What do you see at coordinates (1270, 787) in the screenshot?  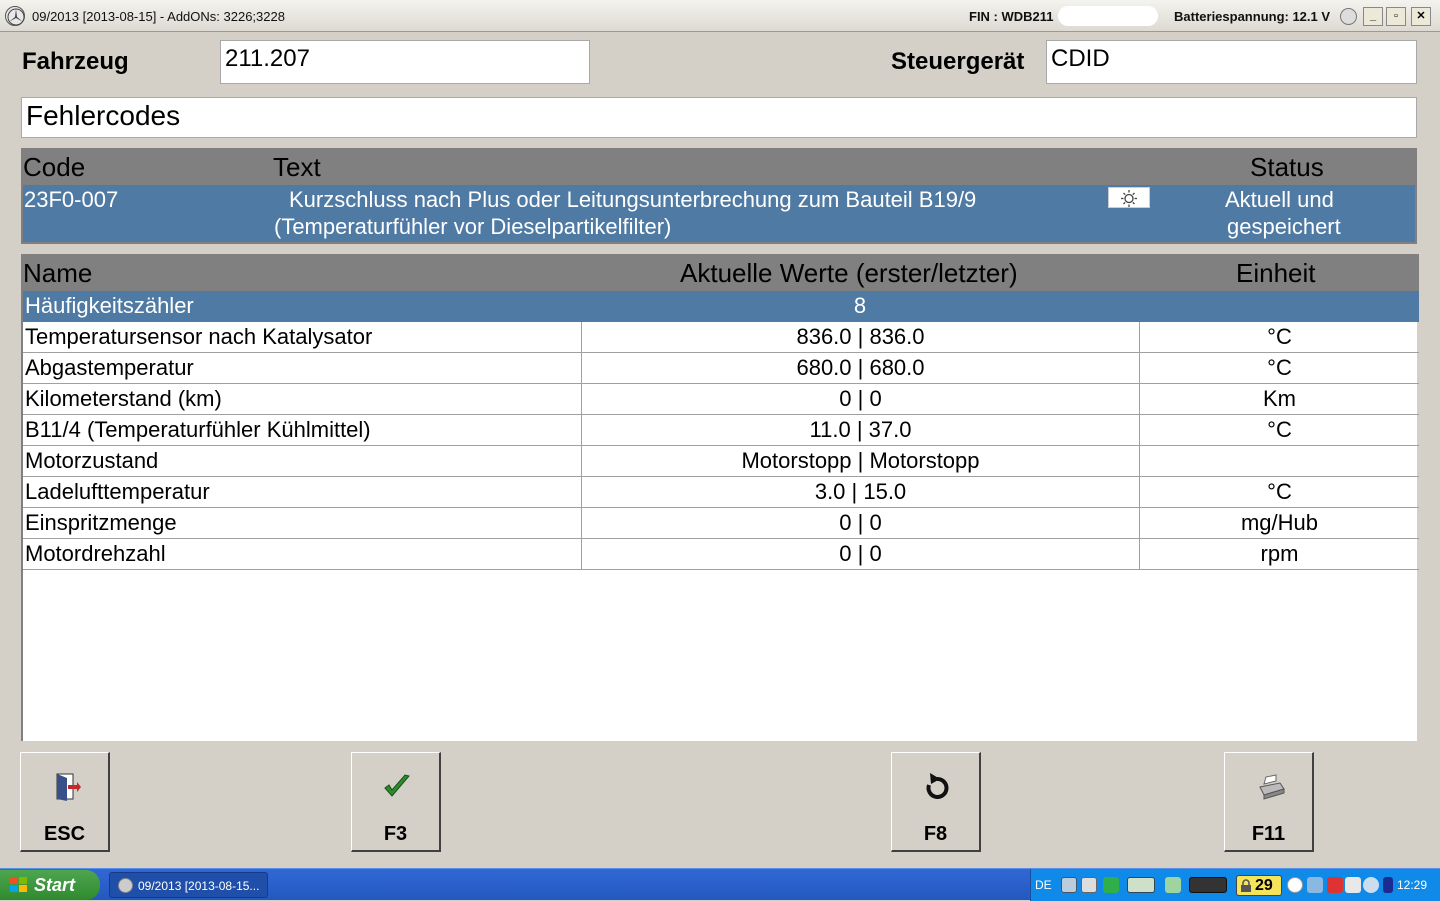 I see `printer-icon` at bounding box center [1270, 787].